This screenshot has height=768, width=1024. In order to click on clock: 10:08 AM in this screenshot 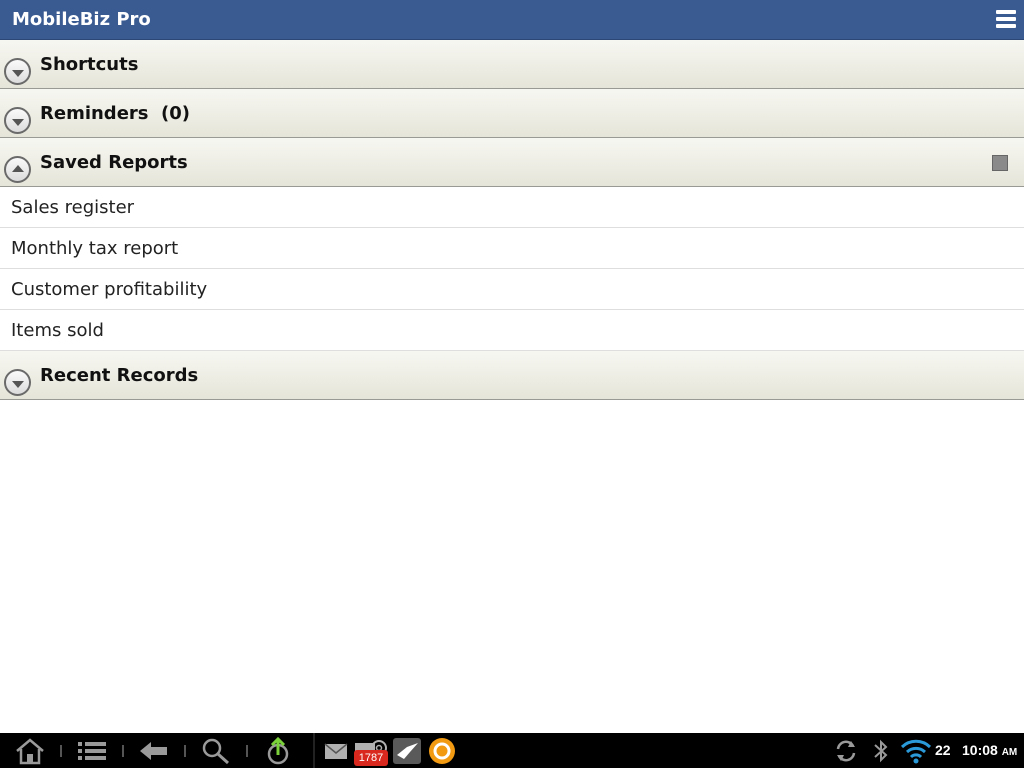, I will do `click(989, 750)`.